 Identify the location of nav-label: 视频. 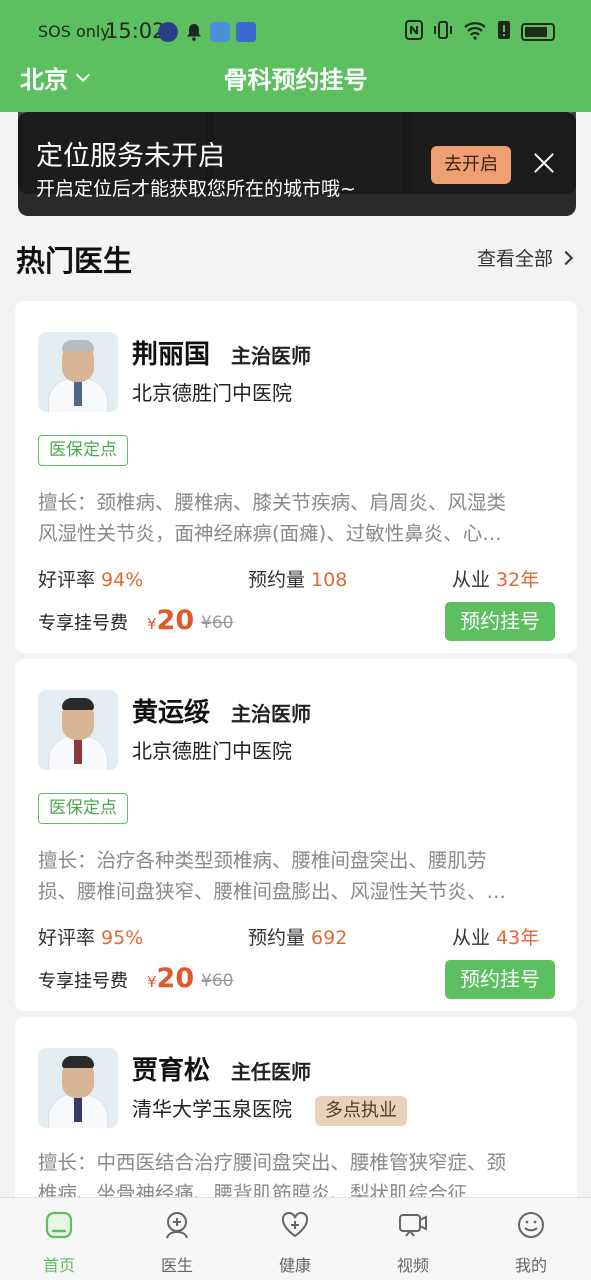
(412, 1265).